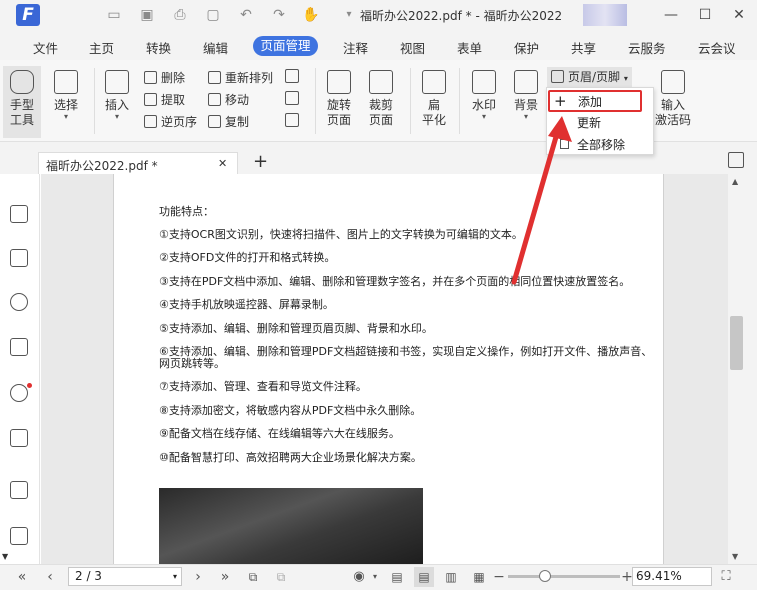 The width and height of the screenshot is (757, 590). What do you see at coordinates (381, 82) in the screenshot?
I see `crop-icon` at bounding box center [381, 82].